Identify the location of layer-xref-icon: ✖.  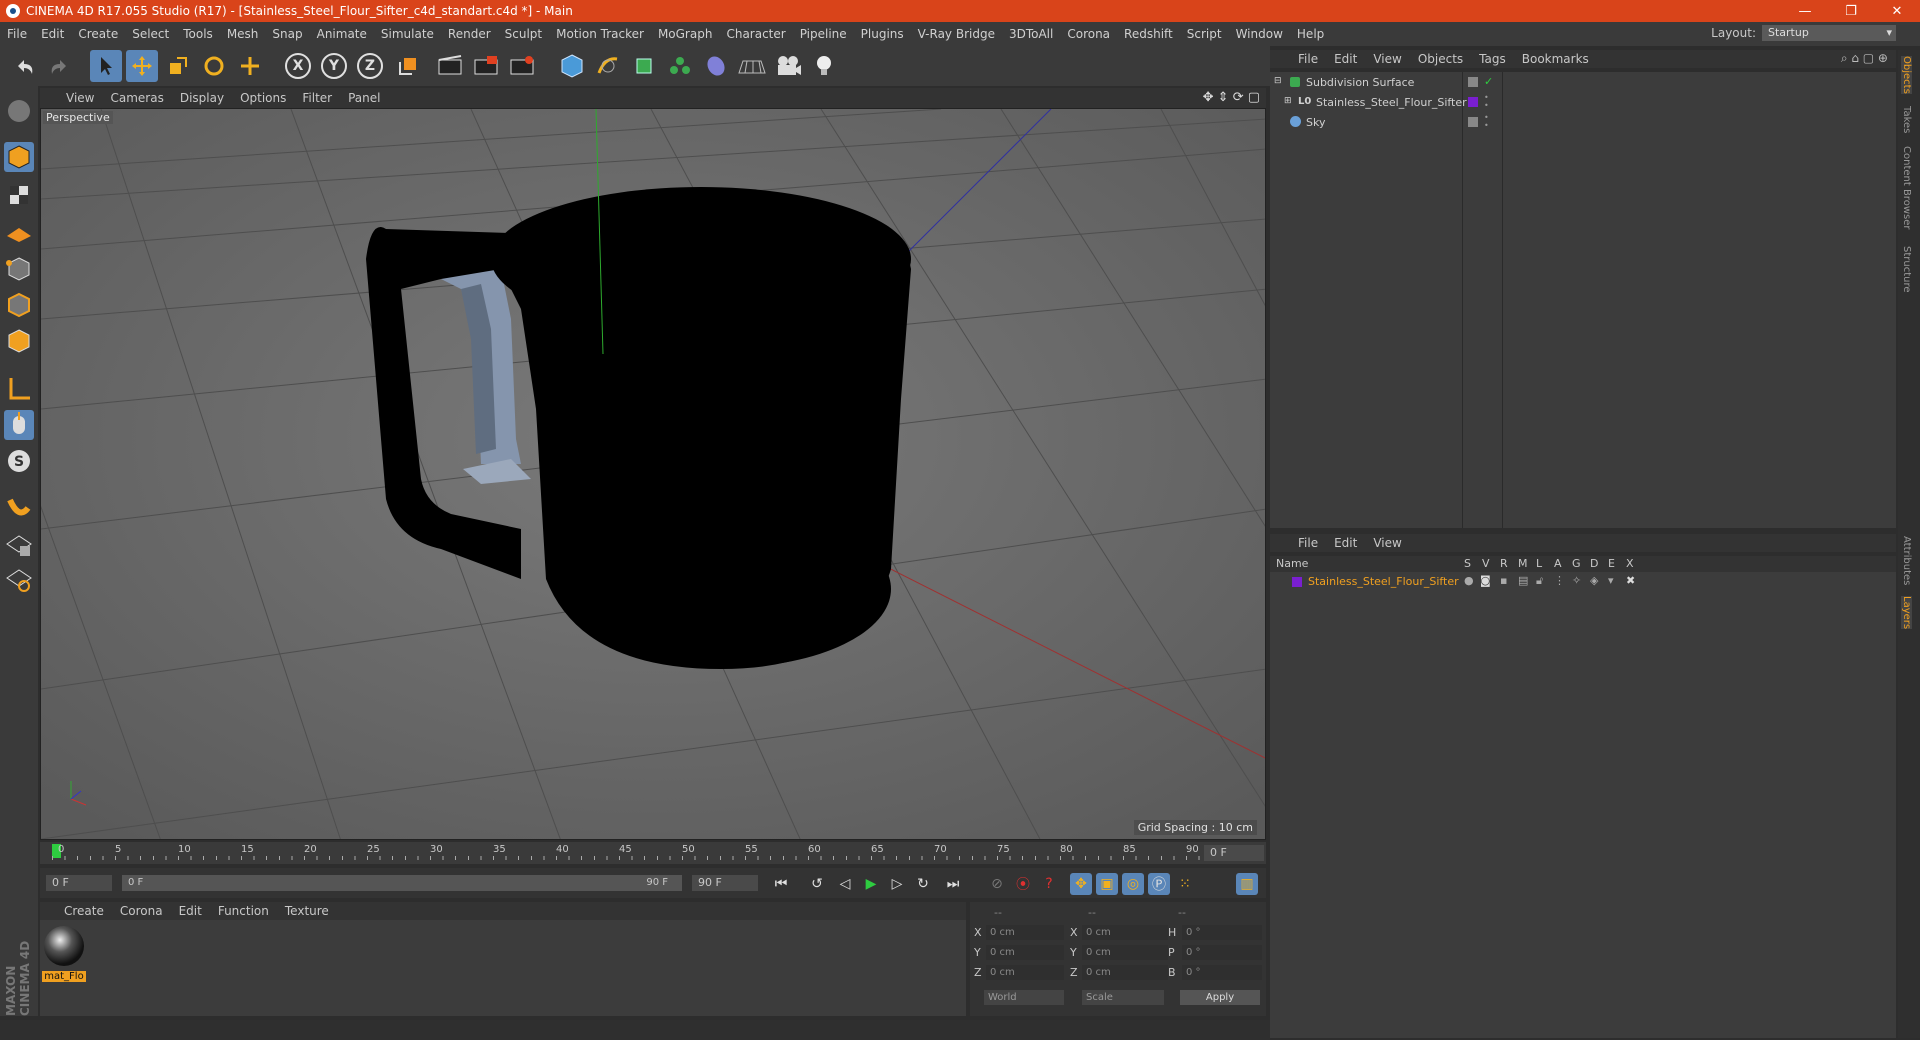
(1630, 580).